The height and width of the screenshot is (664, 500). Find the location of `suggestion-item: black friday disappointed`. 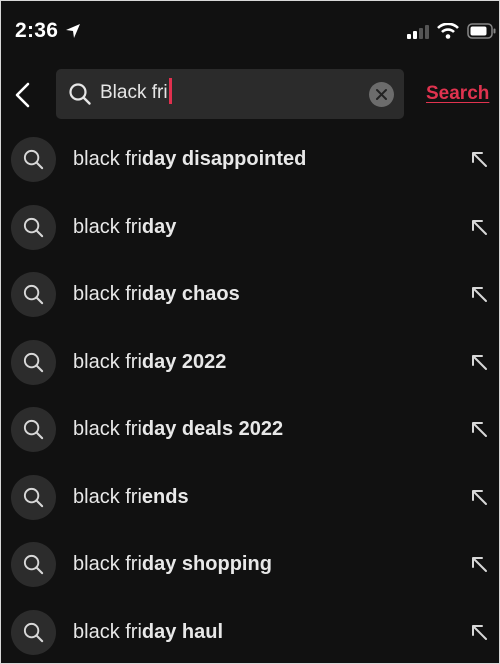

suggestion-item: black friday disappointed is located at coordinates (250, 159).